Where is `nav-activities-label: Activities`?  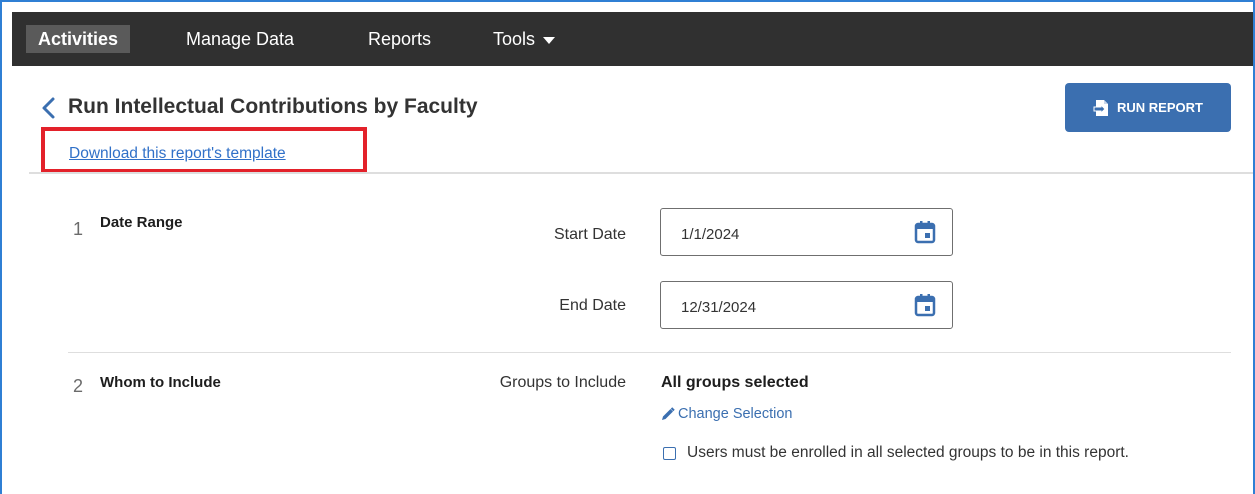
nav-activities-label: Activities is located at coordinates (78, 39).